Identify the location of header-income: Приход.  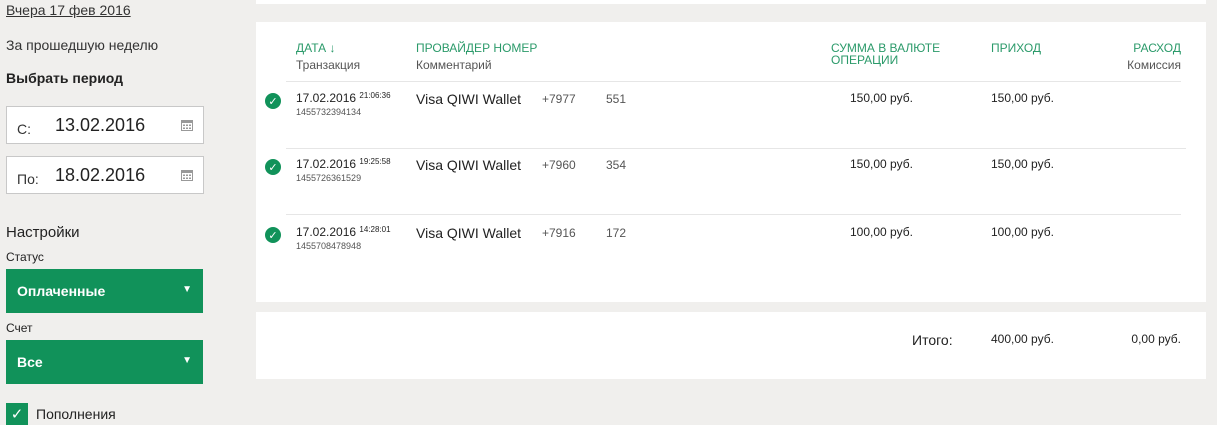
(1016, 48).